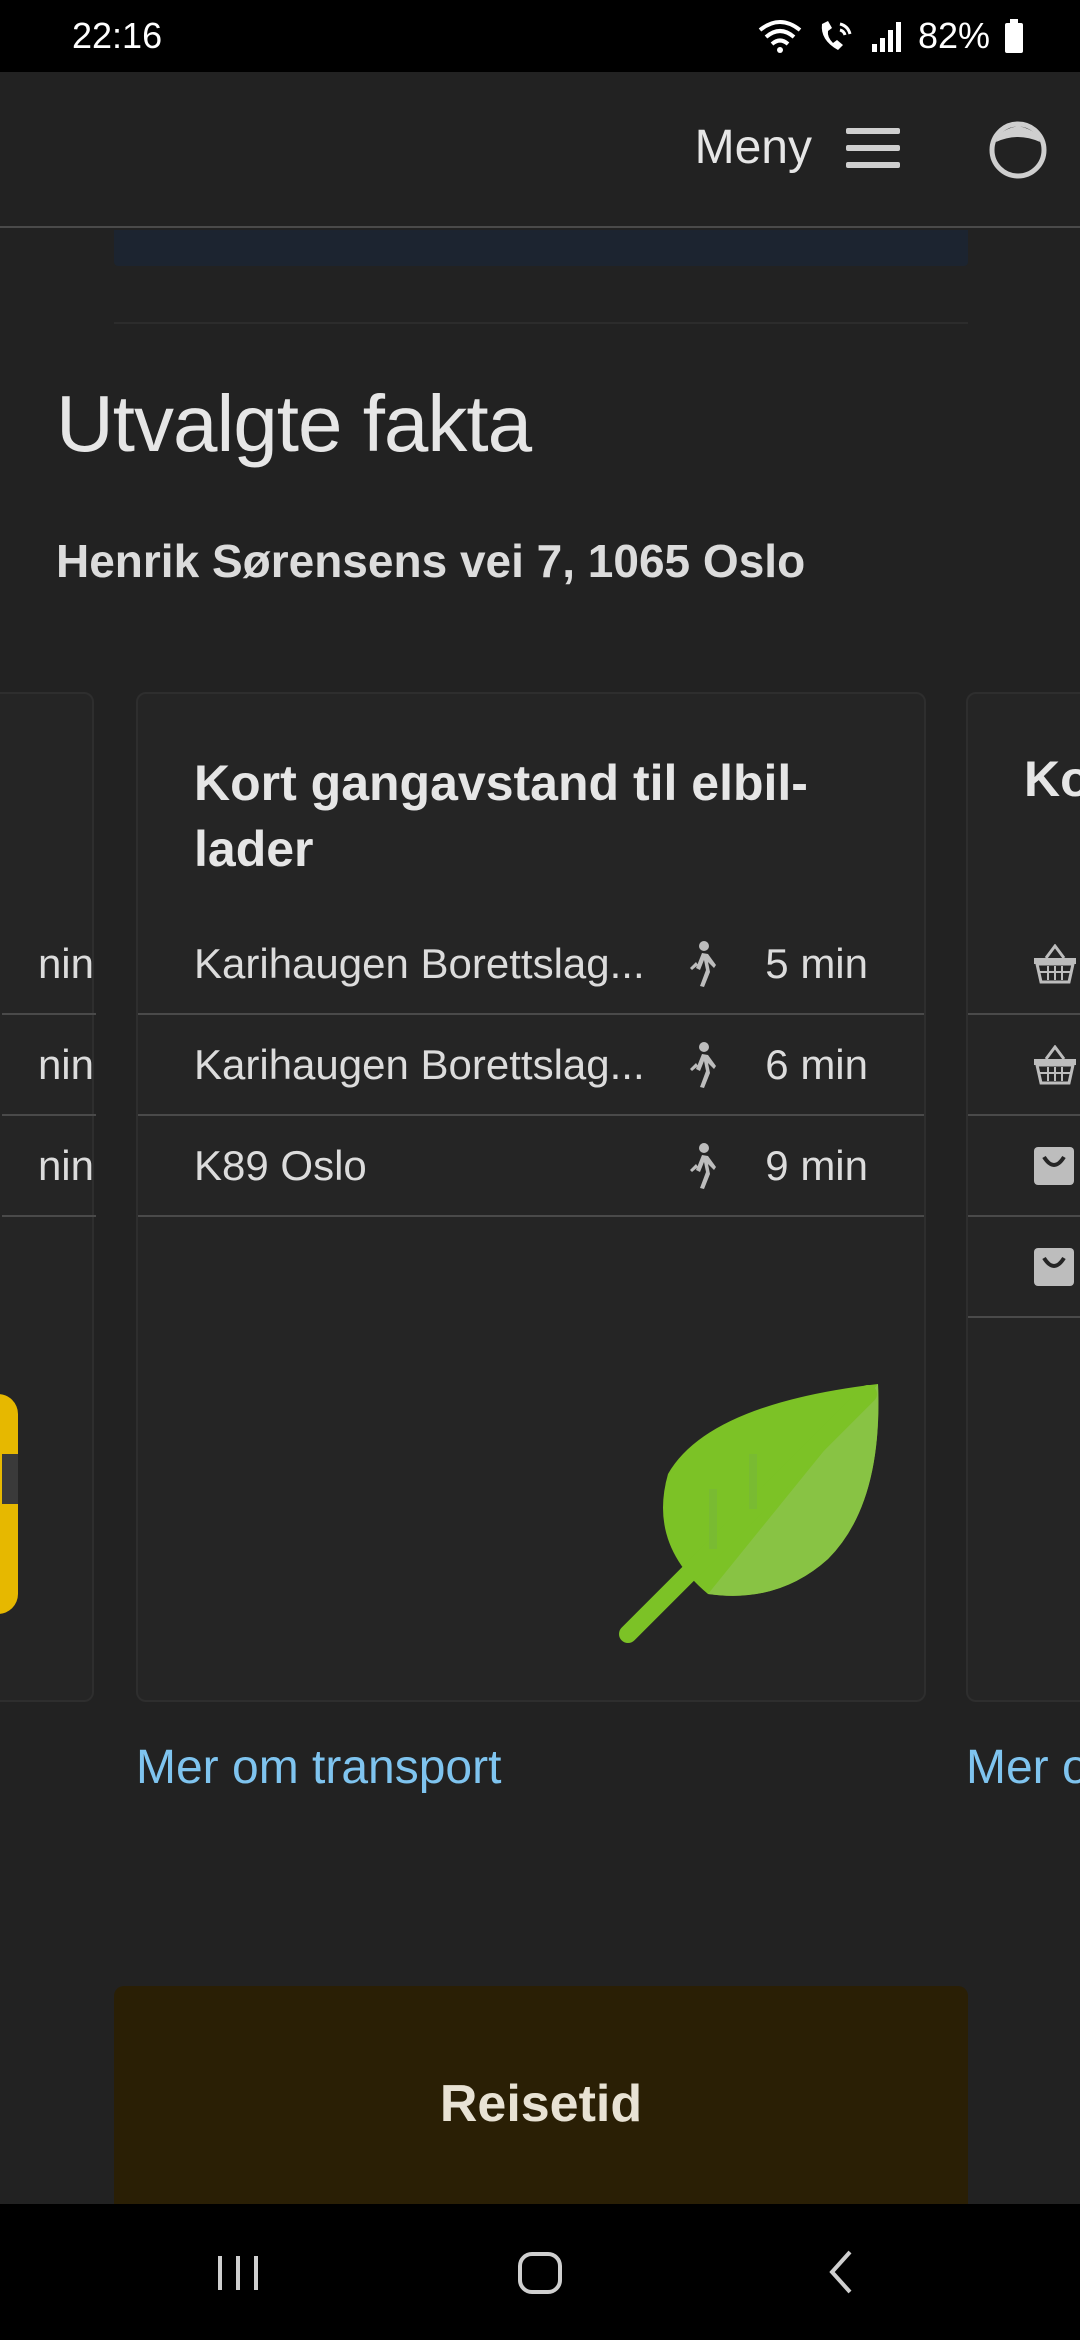 This screenshot has width=1080, height=2340. I want to click on home-icon, so click(540, 2272).